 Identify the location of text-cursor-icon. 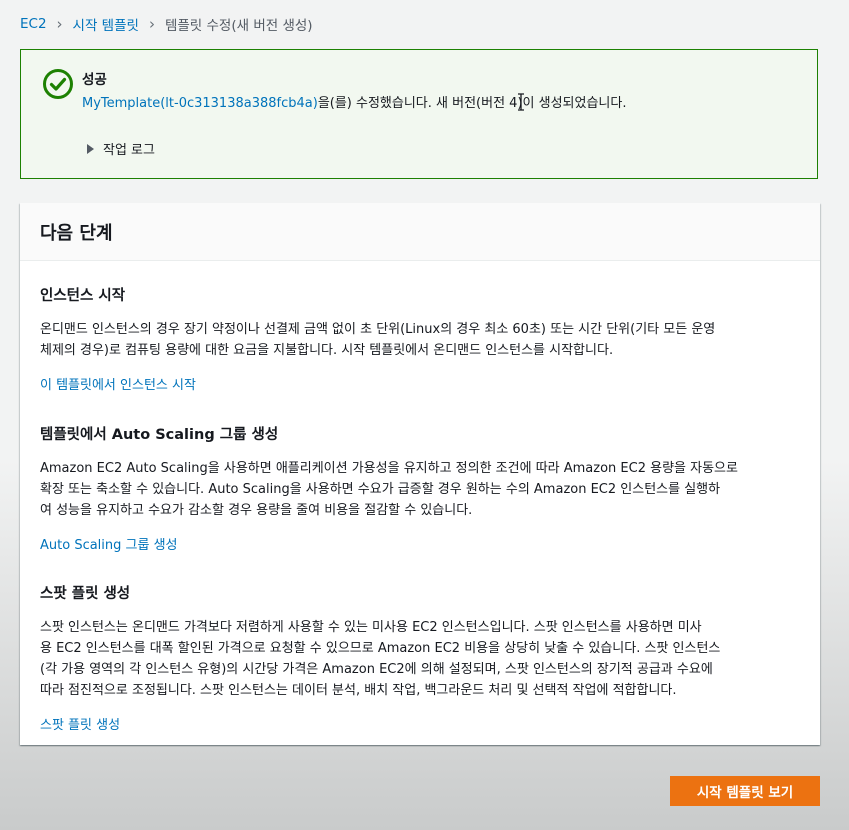
(521, 102).